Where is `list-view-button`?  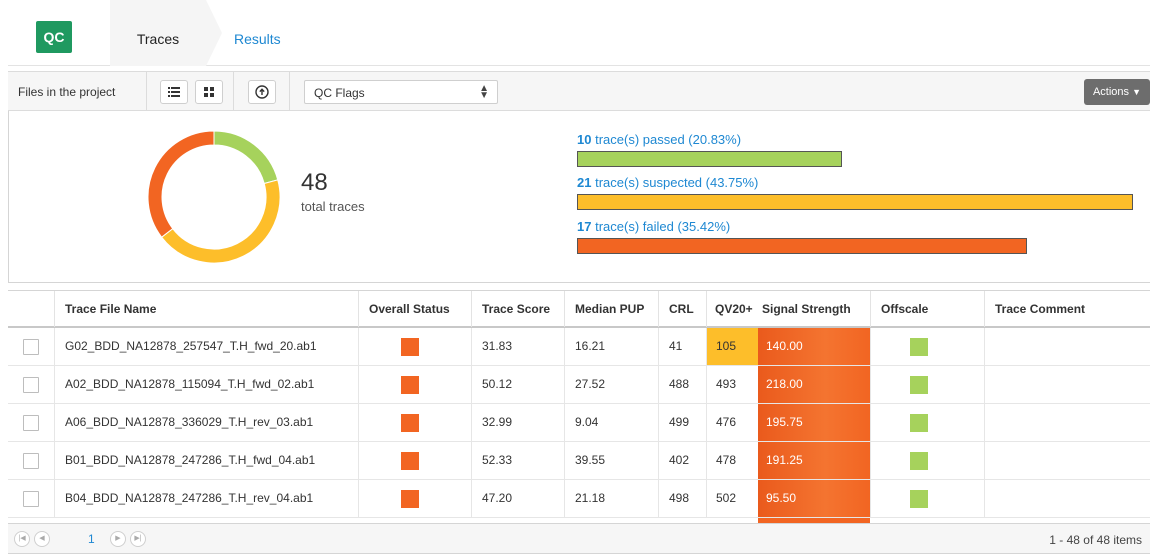
list-view-button is located at coordinates (174, 92).